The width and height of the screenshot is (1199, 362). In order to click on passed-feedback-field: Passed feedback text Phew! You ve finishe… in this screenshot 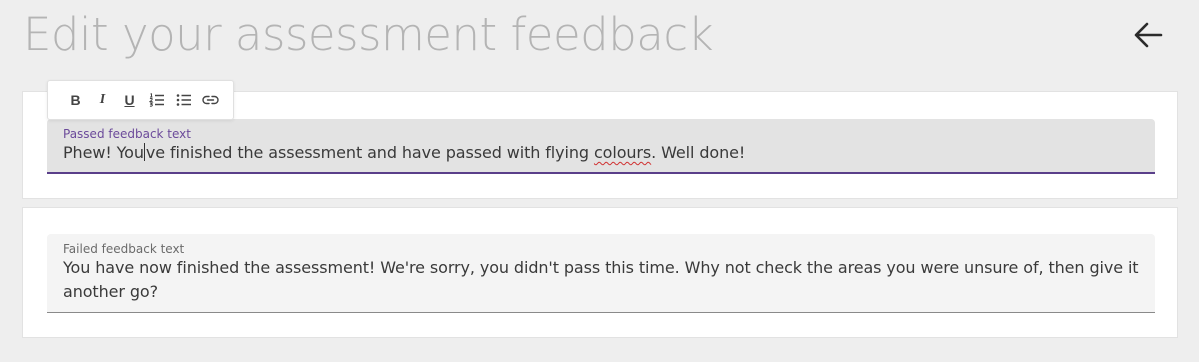, I will do `click(601, 146)`.